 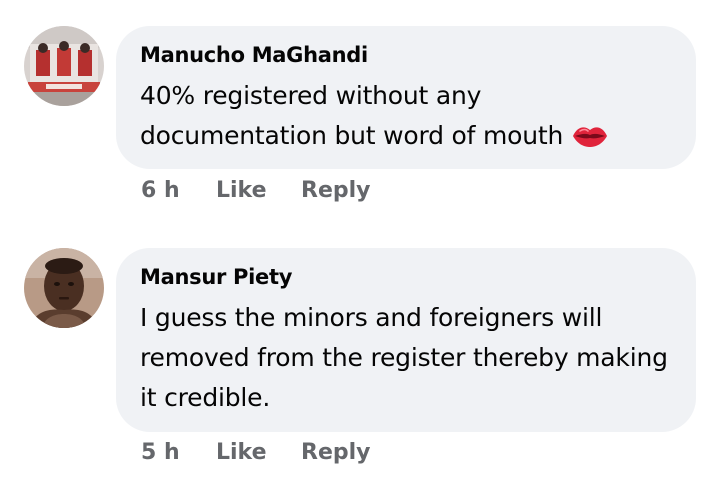 I want to click on comment-author: Manucho MaGhandi, so click(x=406, y=55).